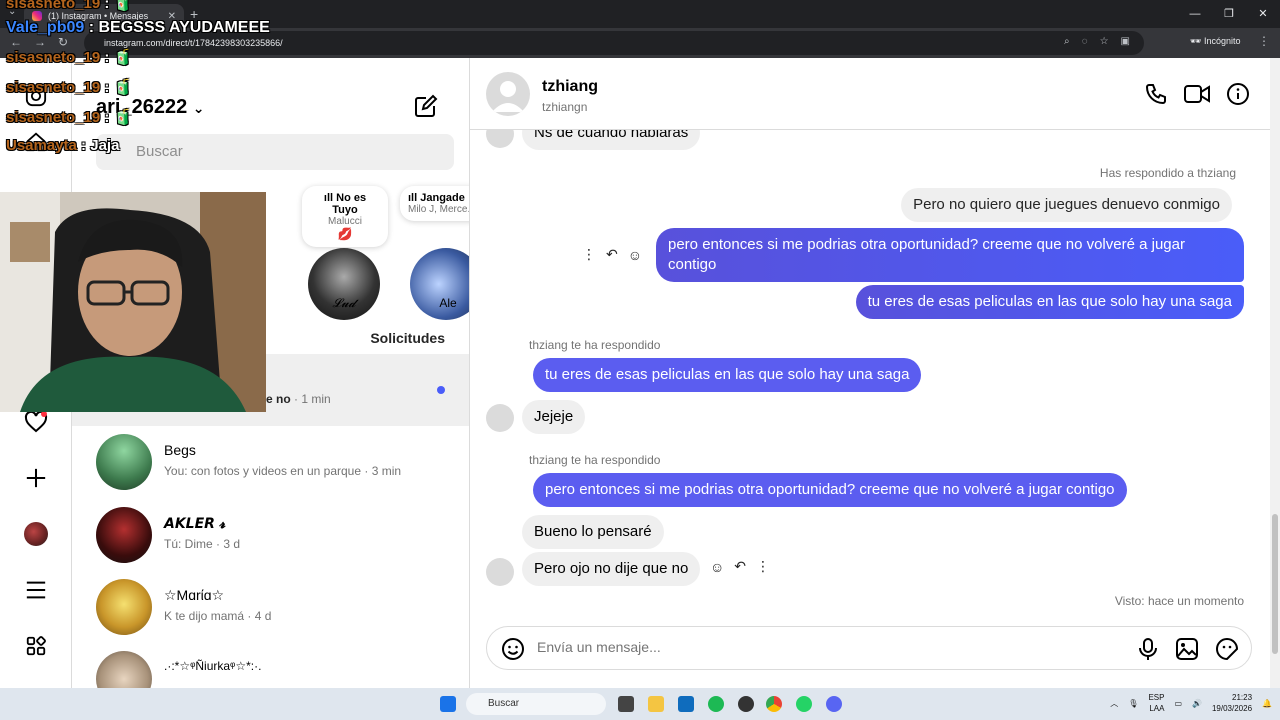 The height and width of the screenshot is (720, 1280). What do you see at coordinates (1191, 703) in the screenshot?
I see `system-tray: ︿ 🎙 ESP LAA ▭ 🔊 21:23 19/03/2026 🔔` at bounding box center [1191, 703].